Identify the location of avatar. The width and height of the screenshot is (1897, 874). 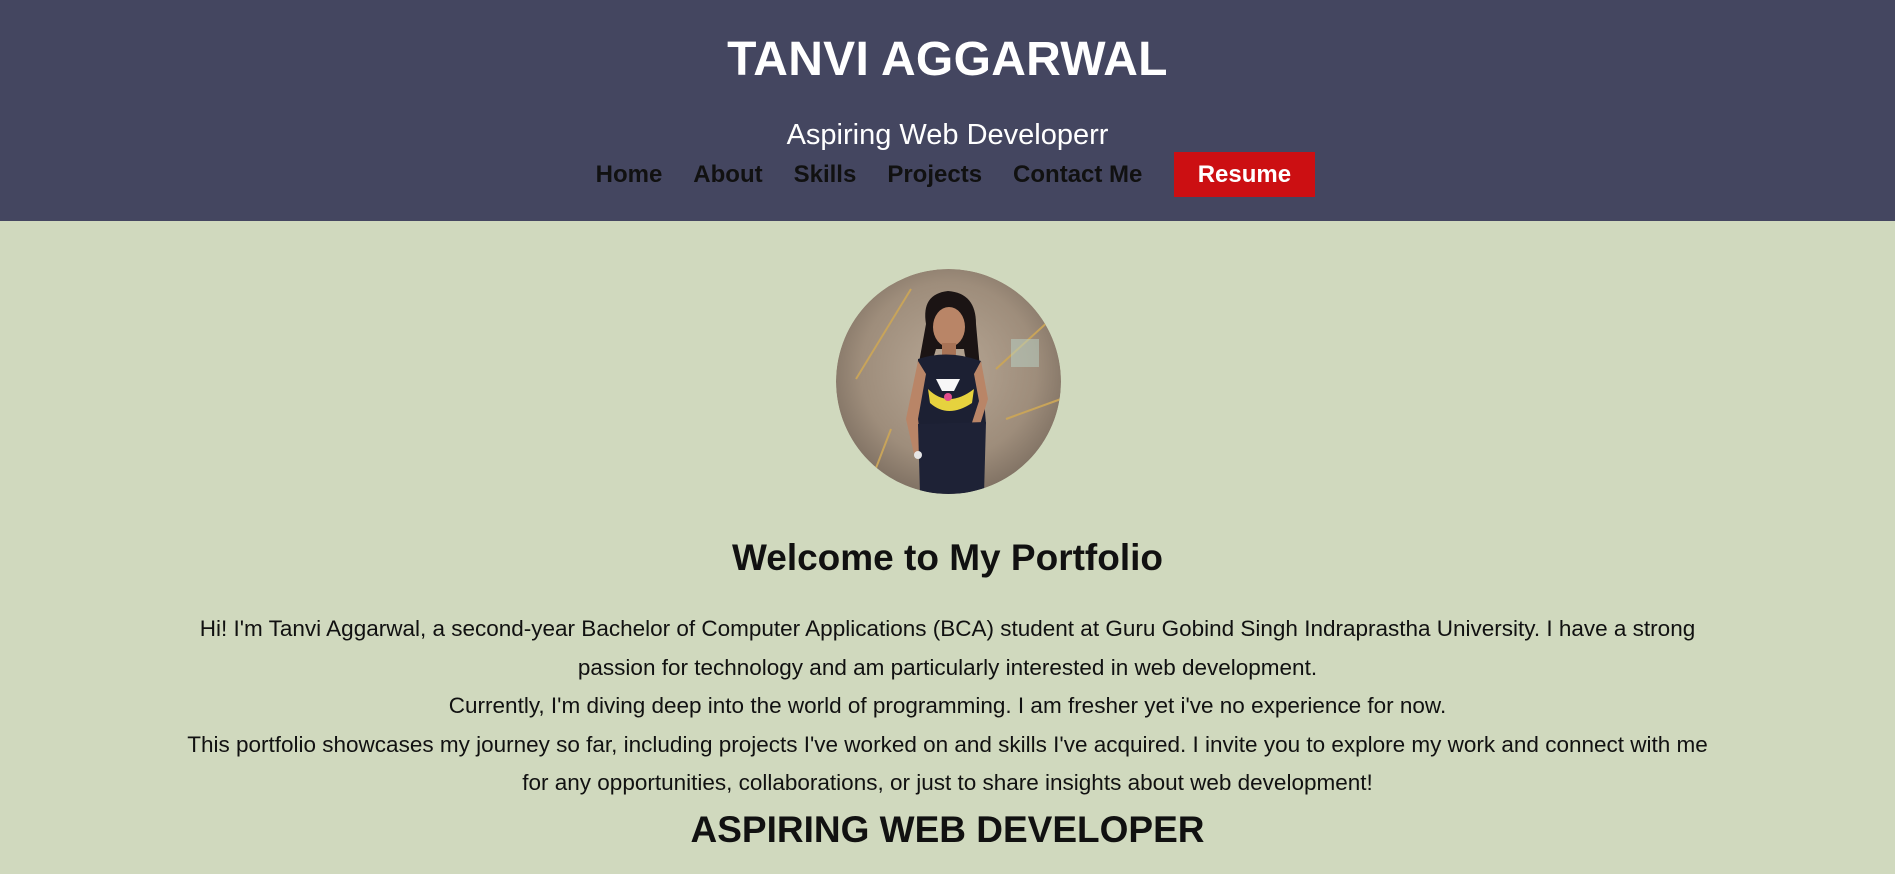
(948, 381).